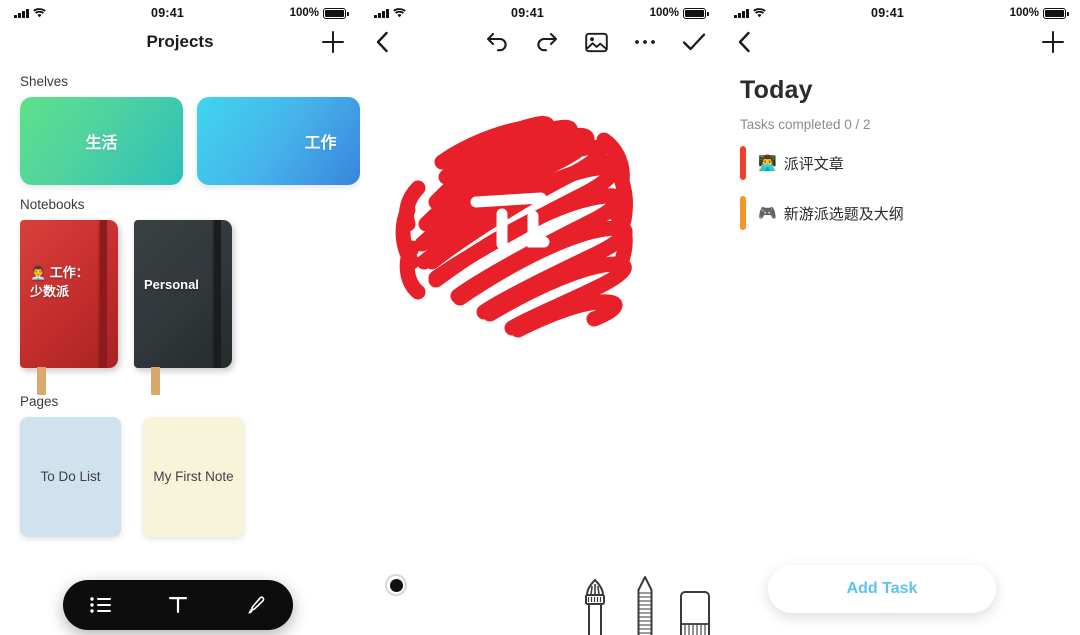 The height and width of the screenshot is (635, 1080). I want to click on page-card-todo: To Do List, so click(70, 477).